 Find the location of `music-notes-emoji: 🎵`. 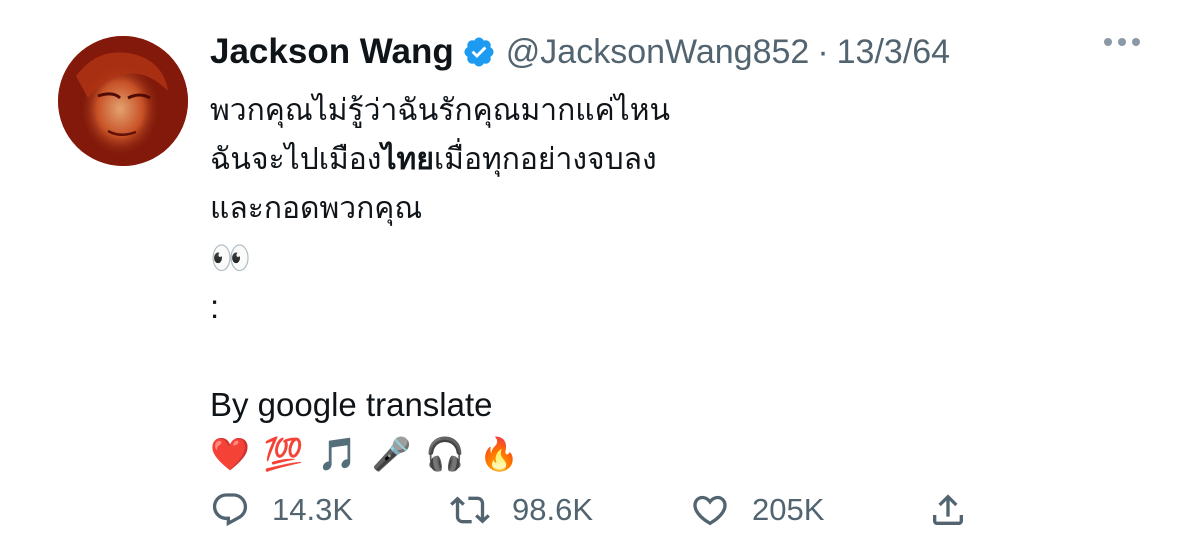

music-notes-emoji: 🎵 is located at coordinates (337, 453).